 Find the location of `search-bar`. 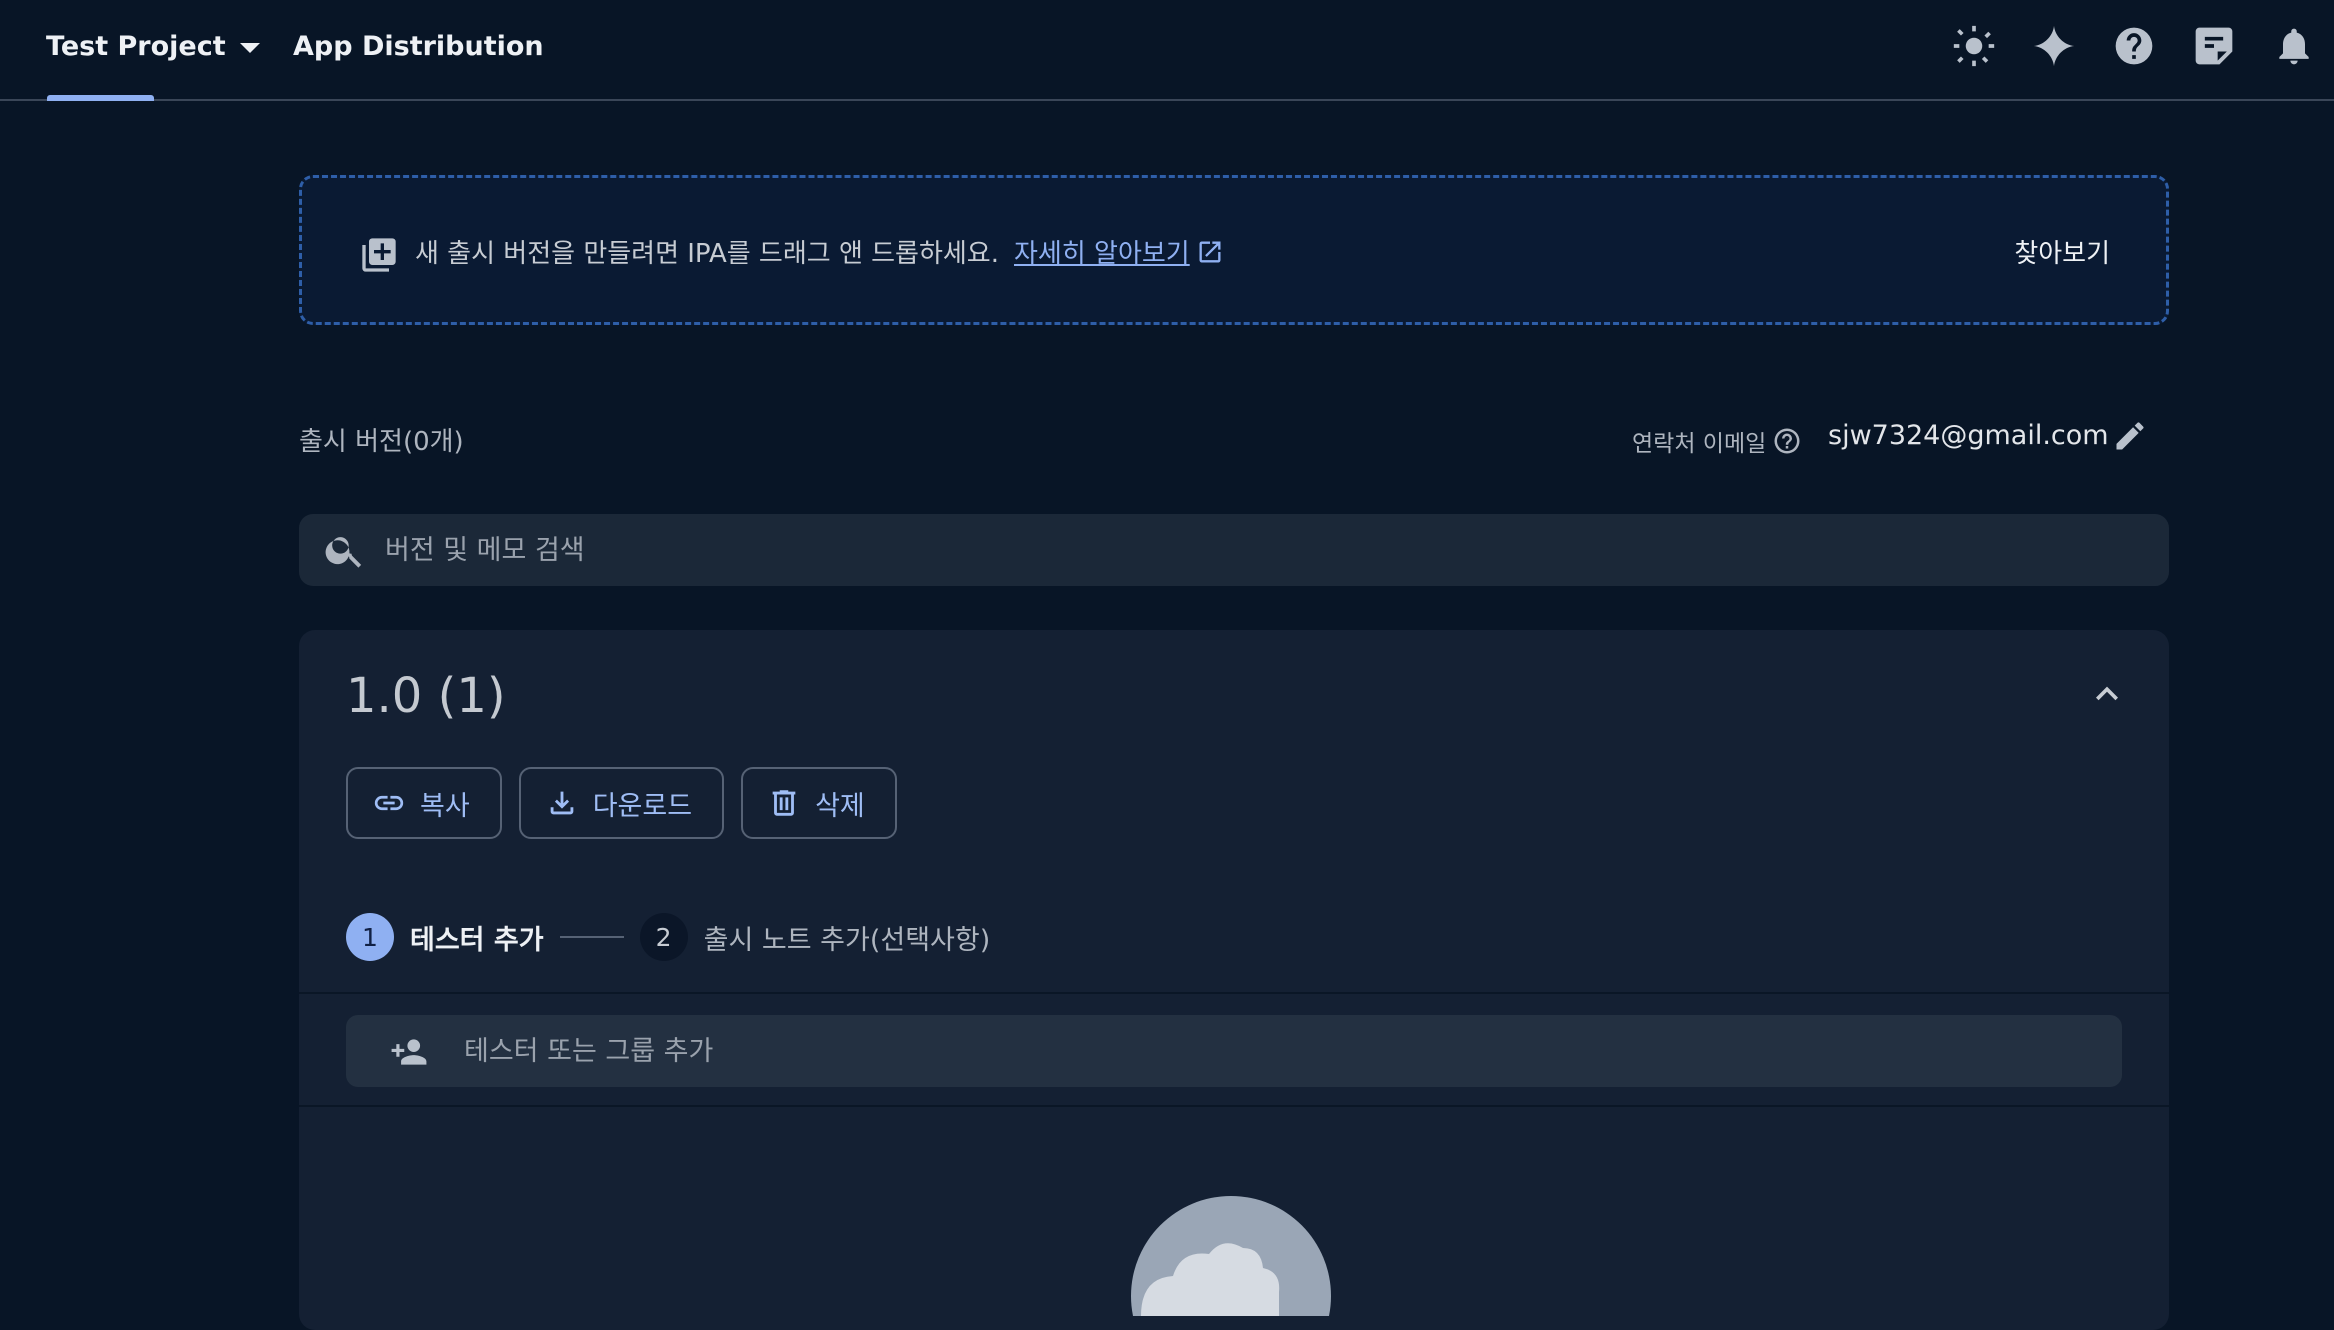

search-bar is located at coordinates (1234, 550).